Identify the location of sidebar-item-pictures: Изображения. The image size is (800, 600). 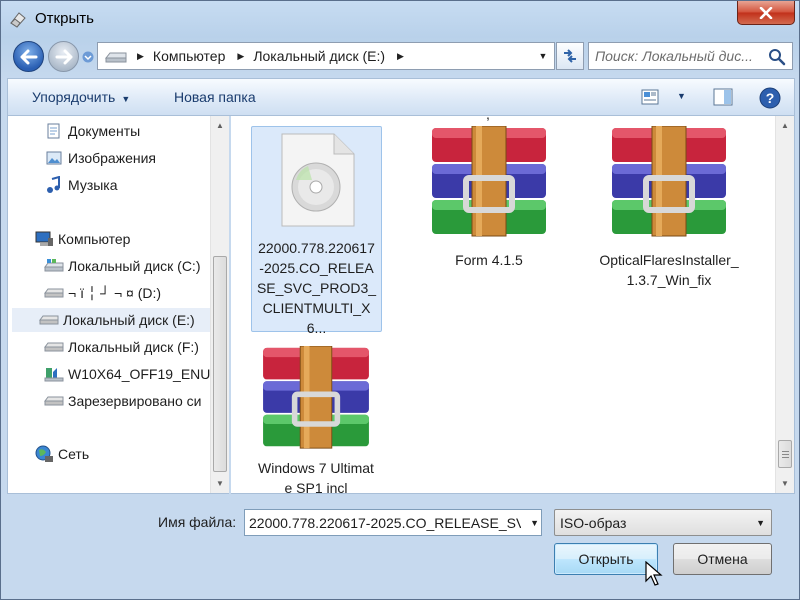
(100, 158).